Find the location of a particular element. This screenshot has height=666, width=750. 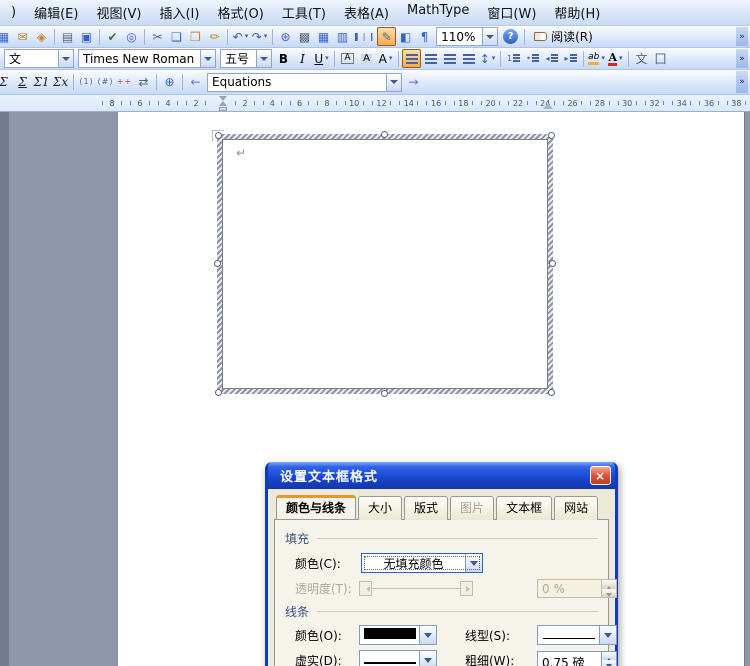

prev-equation-icon: ← is located at coordinates (195, 82).